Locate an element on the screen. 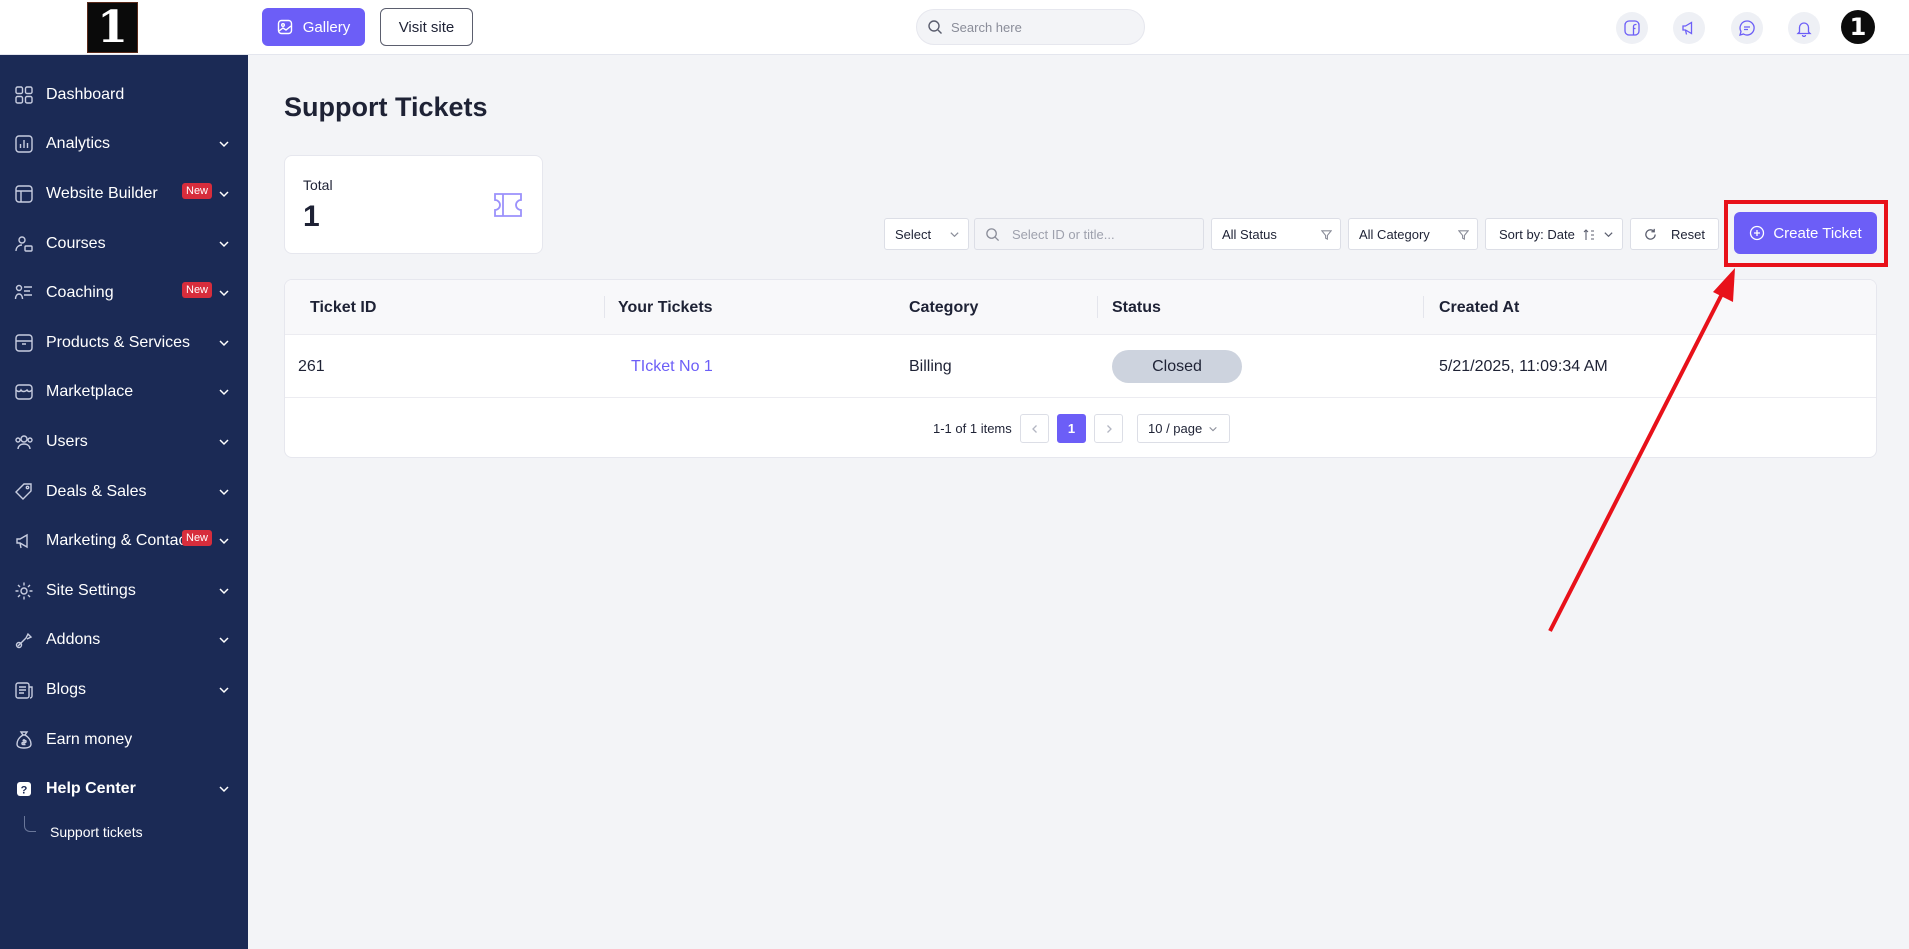 The image size is (1909, 949). page-1-button: 1 is located at coordinates (1071, 428).